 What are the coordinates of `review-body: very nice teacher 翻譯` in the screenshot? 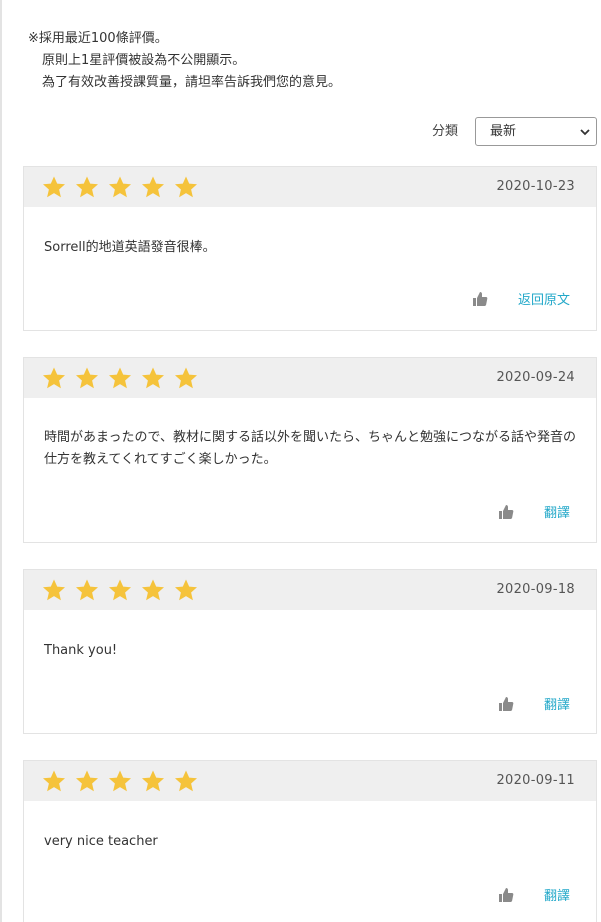 It's located at (310, 861).